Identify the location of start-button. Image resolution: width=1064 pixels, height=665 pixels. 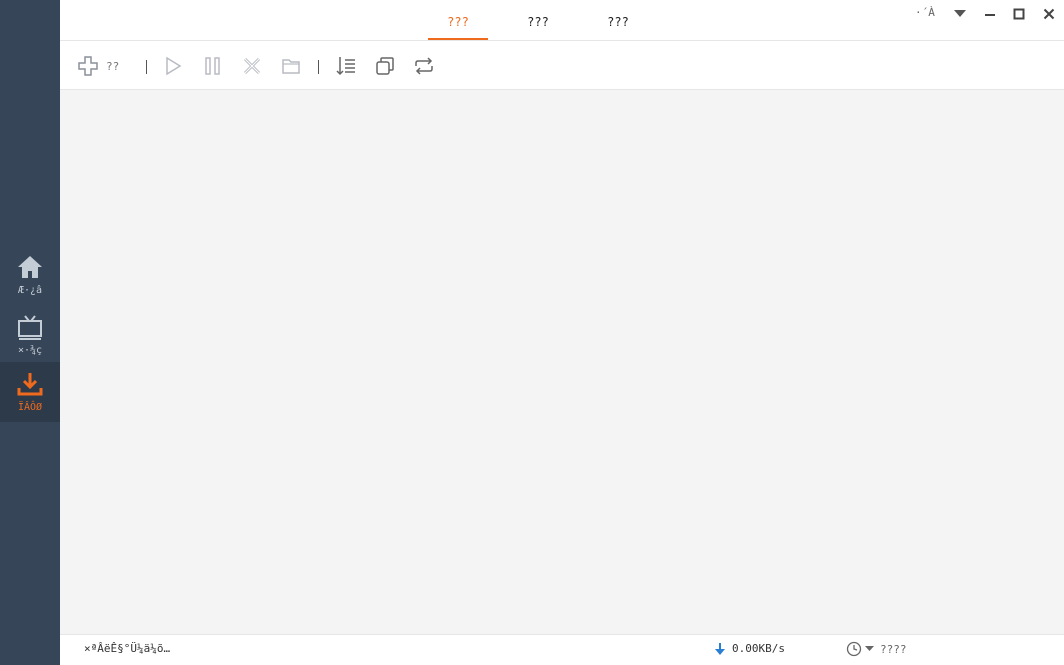
(173, 66).